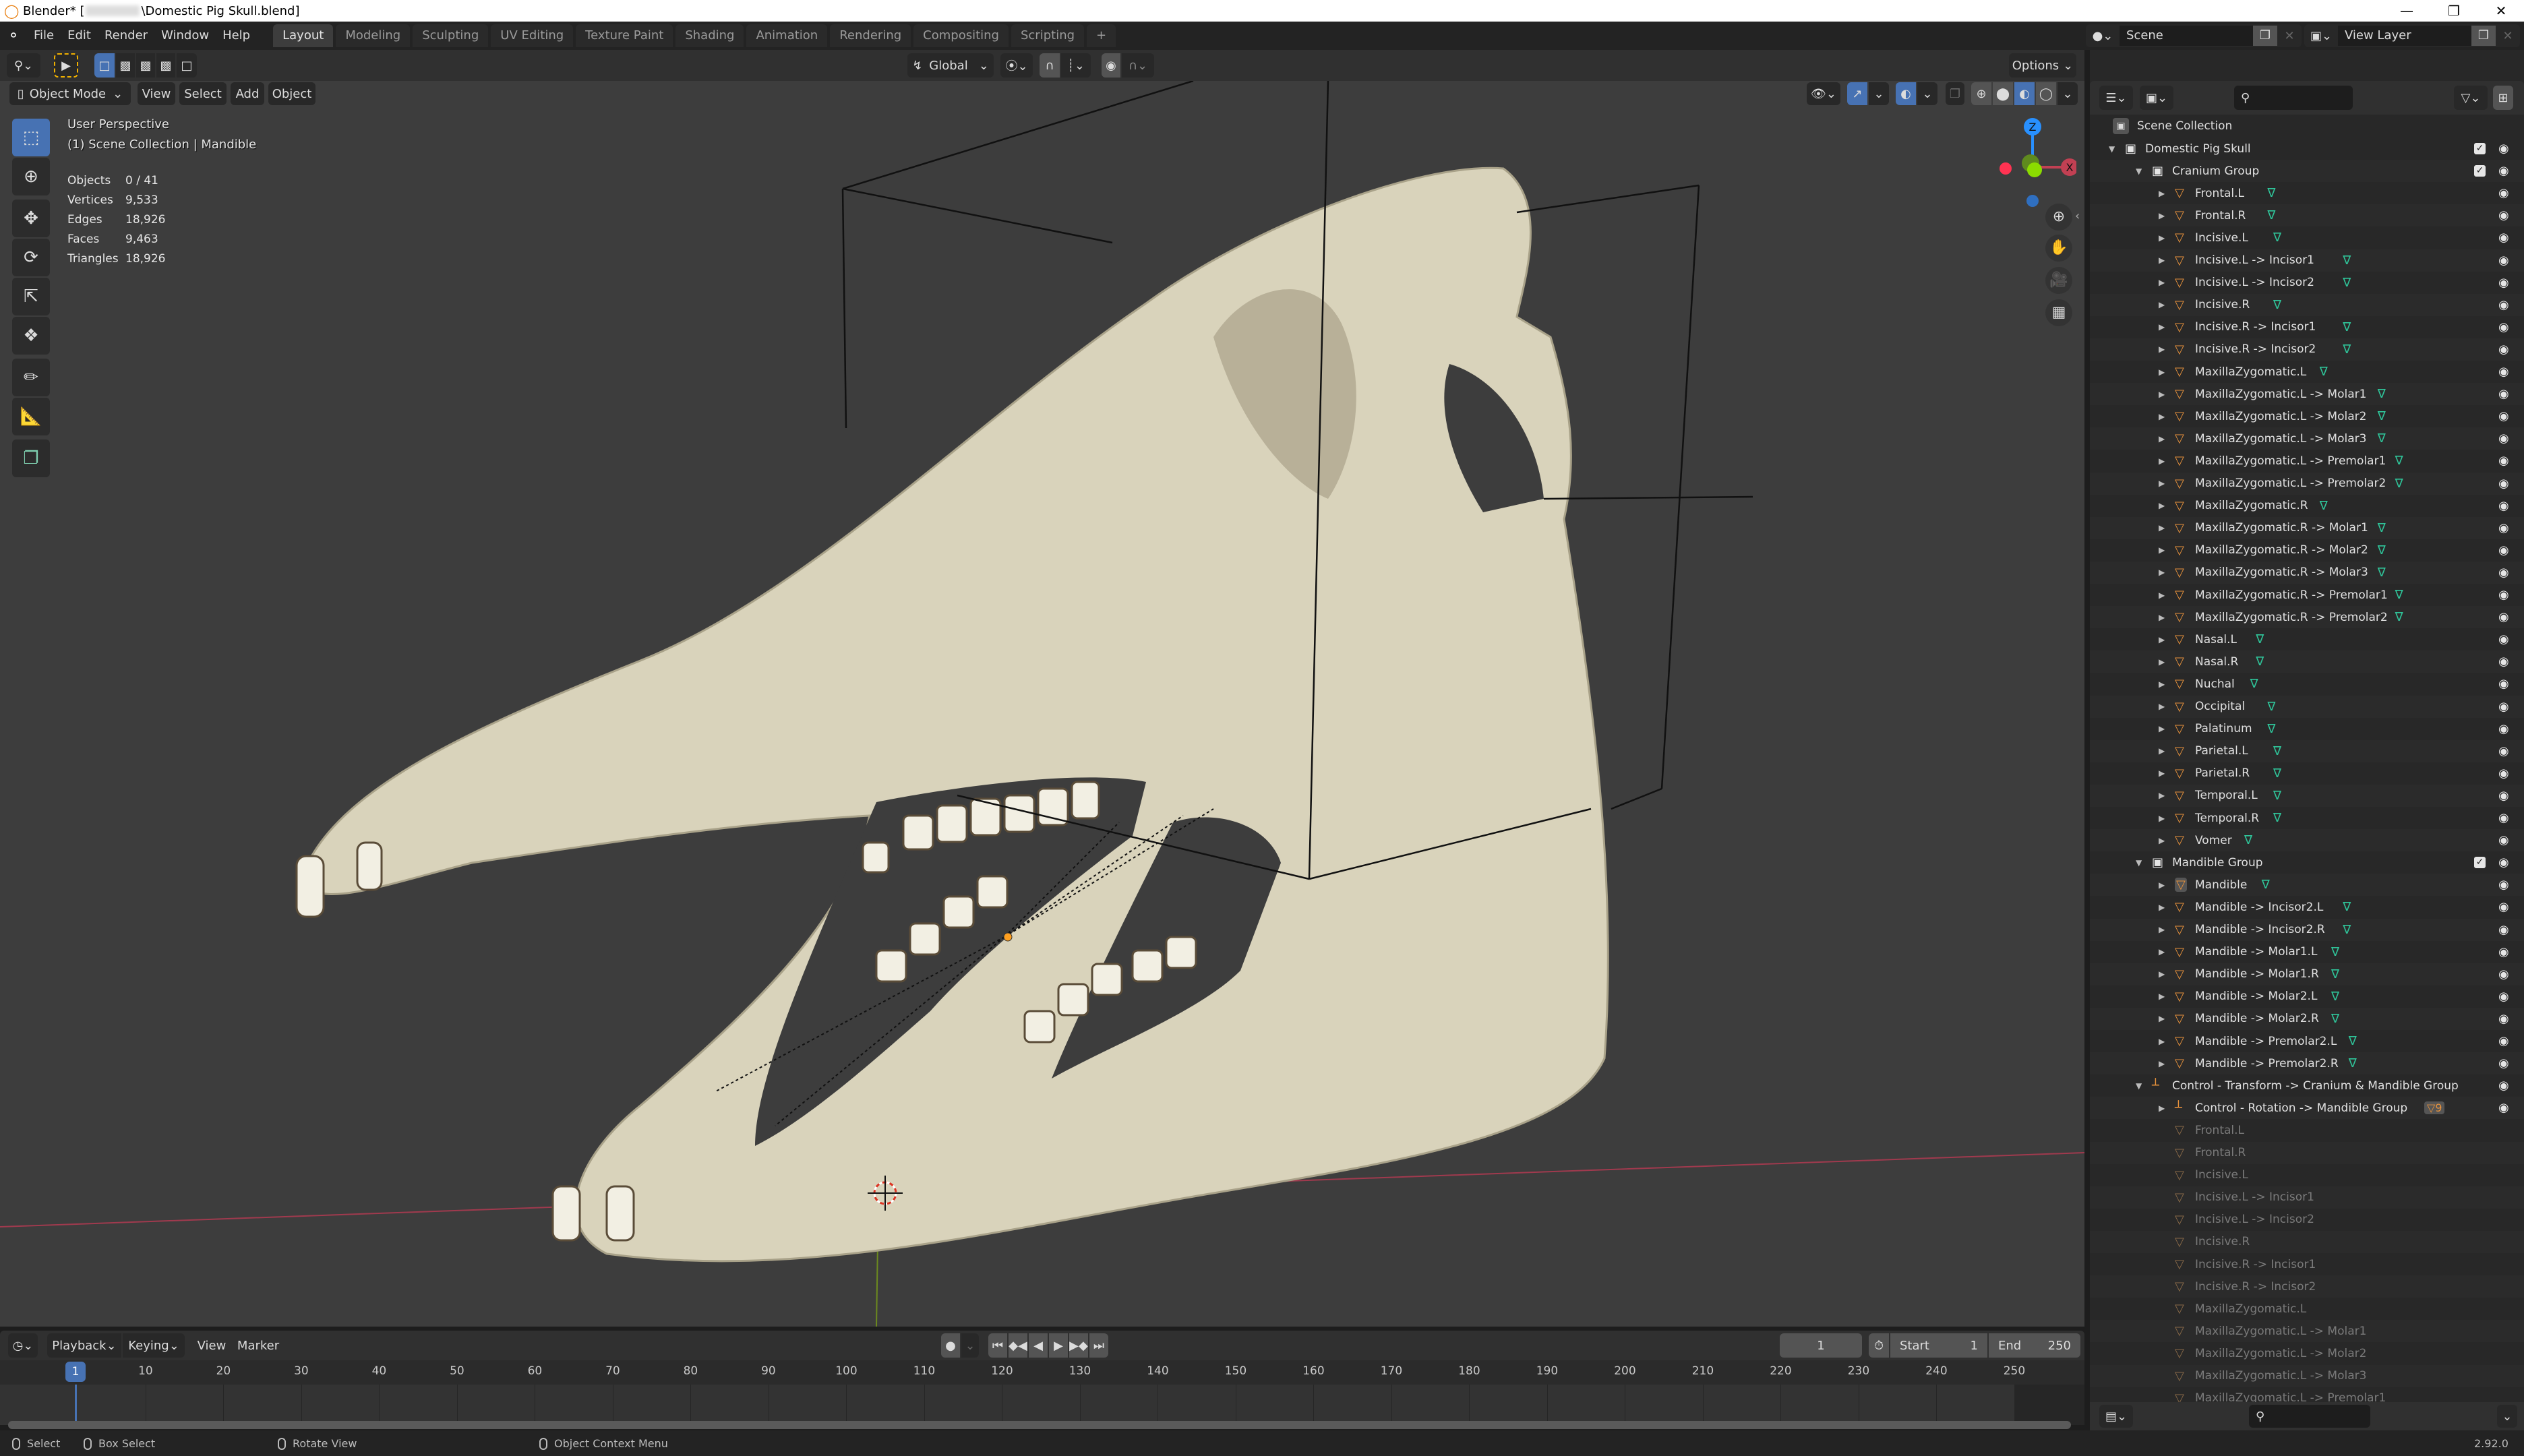 The image size is (2524, 1456). What do you see at coordinates (2307, 1241) in the screenshot?
I see `outliner-object-row: ▽ Incisive.R` at bounding box center [2307, 1241].